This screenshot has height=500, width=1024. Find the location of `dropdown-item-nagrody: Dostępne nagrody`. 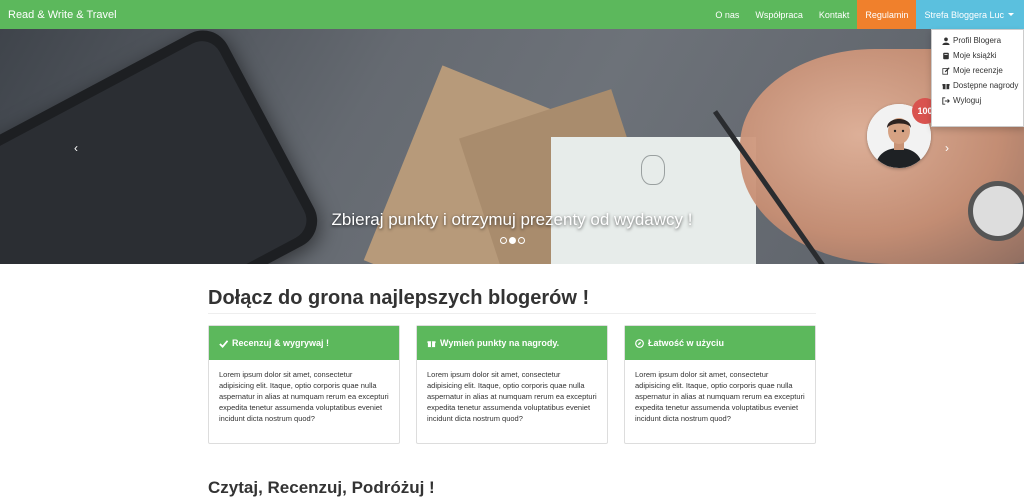

dropdown-item-nagrody: Dostępne nagrody is located at coordinates (977, 85).